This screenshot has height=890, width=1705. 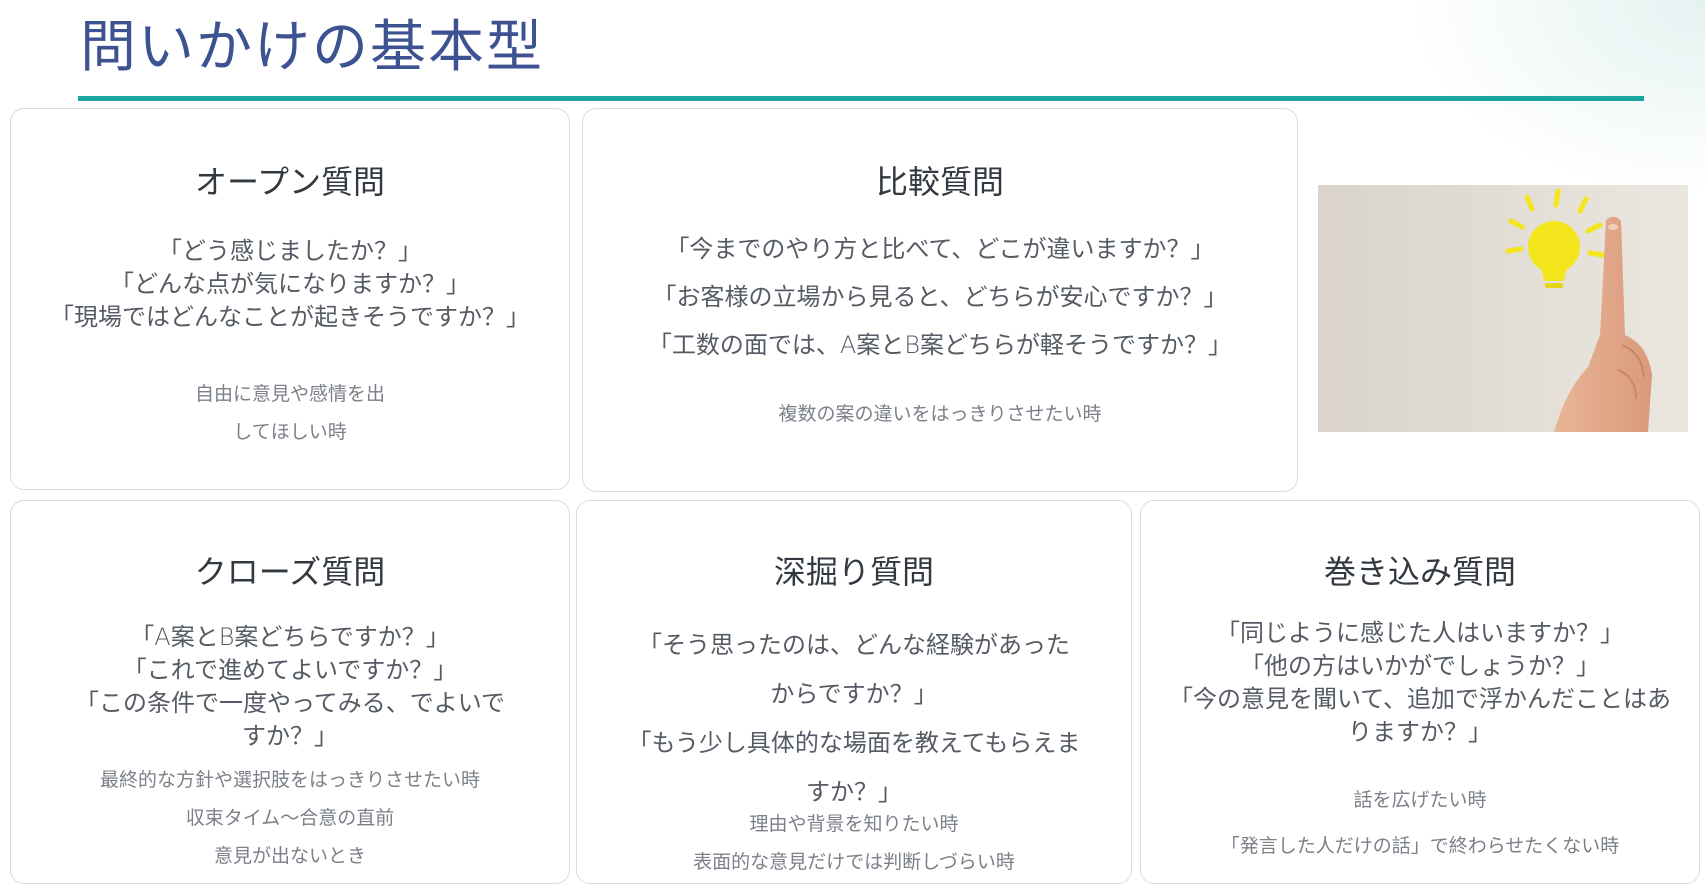 What do you see at coordinates (312, 47) in the screenshot?
I see `slide-title: 問いかけの基本型` at bounding box center [312, 47].